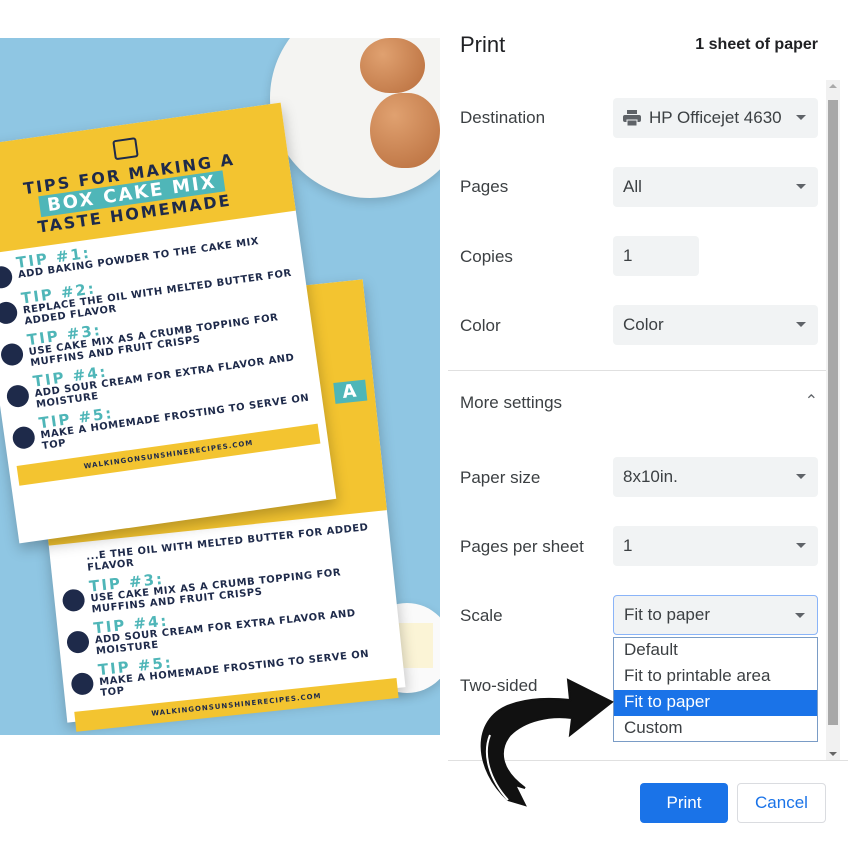 Image resolution: width=850 pixels, height=850 pixels. Describe the element at coordinates (18, 396) in the screenshot. I see `cream-icon` at that location.